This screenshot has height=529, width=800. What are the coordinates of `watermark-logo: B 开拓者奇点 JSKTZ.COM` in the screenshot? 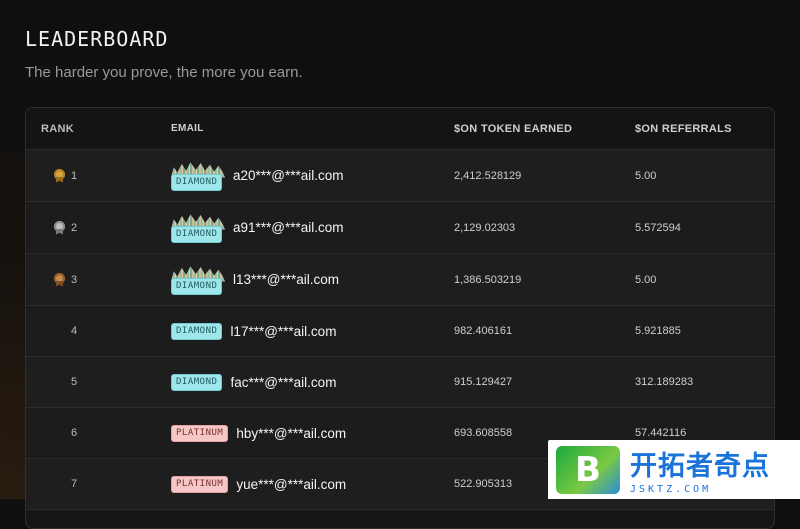 It's located at (674, 469).